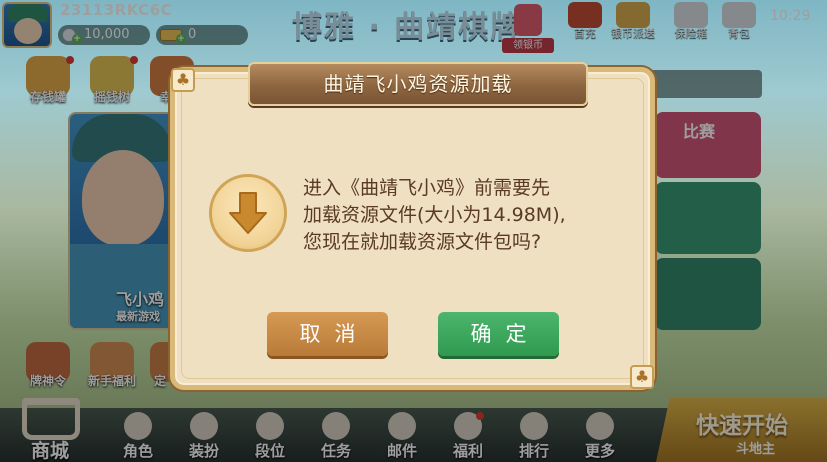  What do you see at coordinates (137, 451) in the screenshot?
I see `nav-role-label: 角色` at bounding box center [137, 451].